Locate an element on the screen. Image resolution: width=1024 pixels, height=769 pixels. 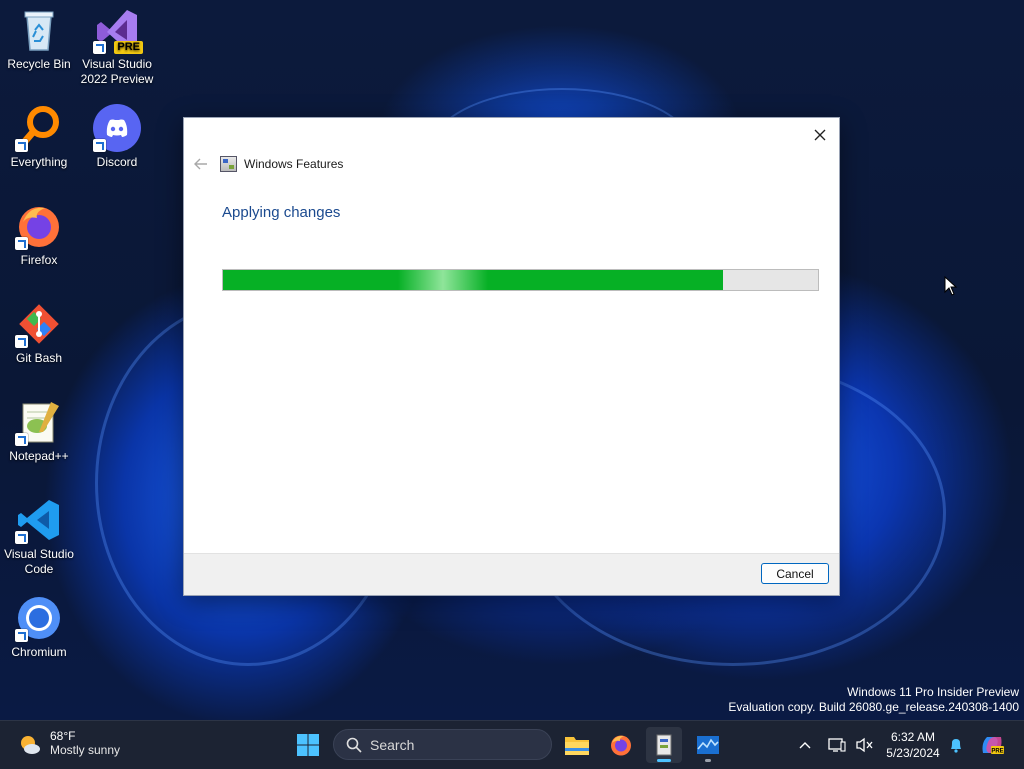
git-bash-icon is located at coordinates (39, 324).